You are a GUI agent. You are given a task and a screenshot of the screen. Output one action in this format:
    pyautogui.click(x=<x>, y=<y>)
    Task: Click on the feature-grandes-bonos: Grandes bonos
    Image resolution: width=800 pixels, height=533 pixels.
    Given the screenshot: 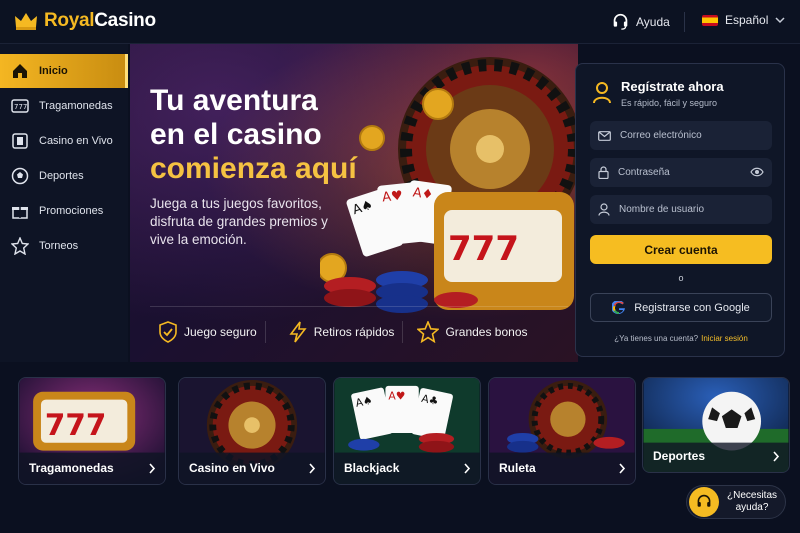 What is the action you would take?
    pyautogui.click(x=468, y=331)
    